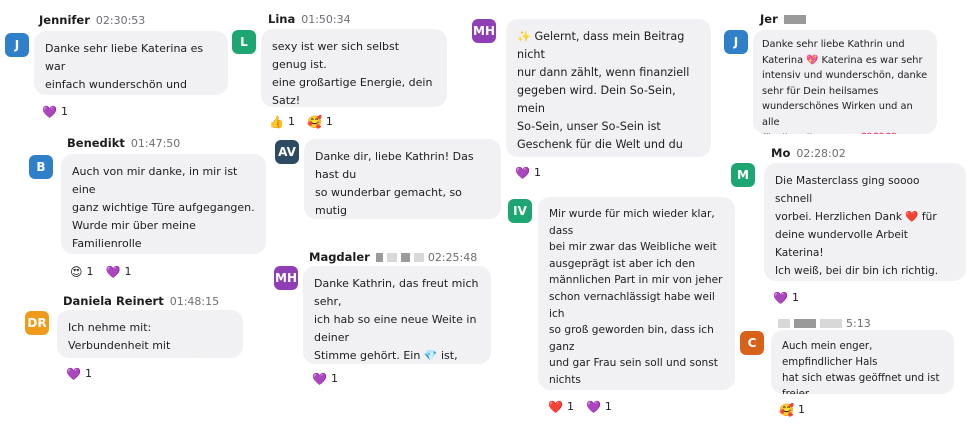 Image resolution: width=980 pixels, height=430 pixels. Describe the element at coordinates (858, 323) in the screenshot. I see `timestamp: 5:13` at that location.